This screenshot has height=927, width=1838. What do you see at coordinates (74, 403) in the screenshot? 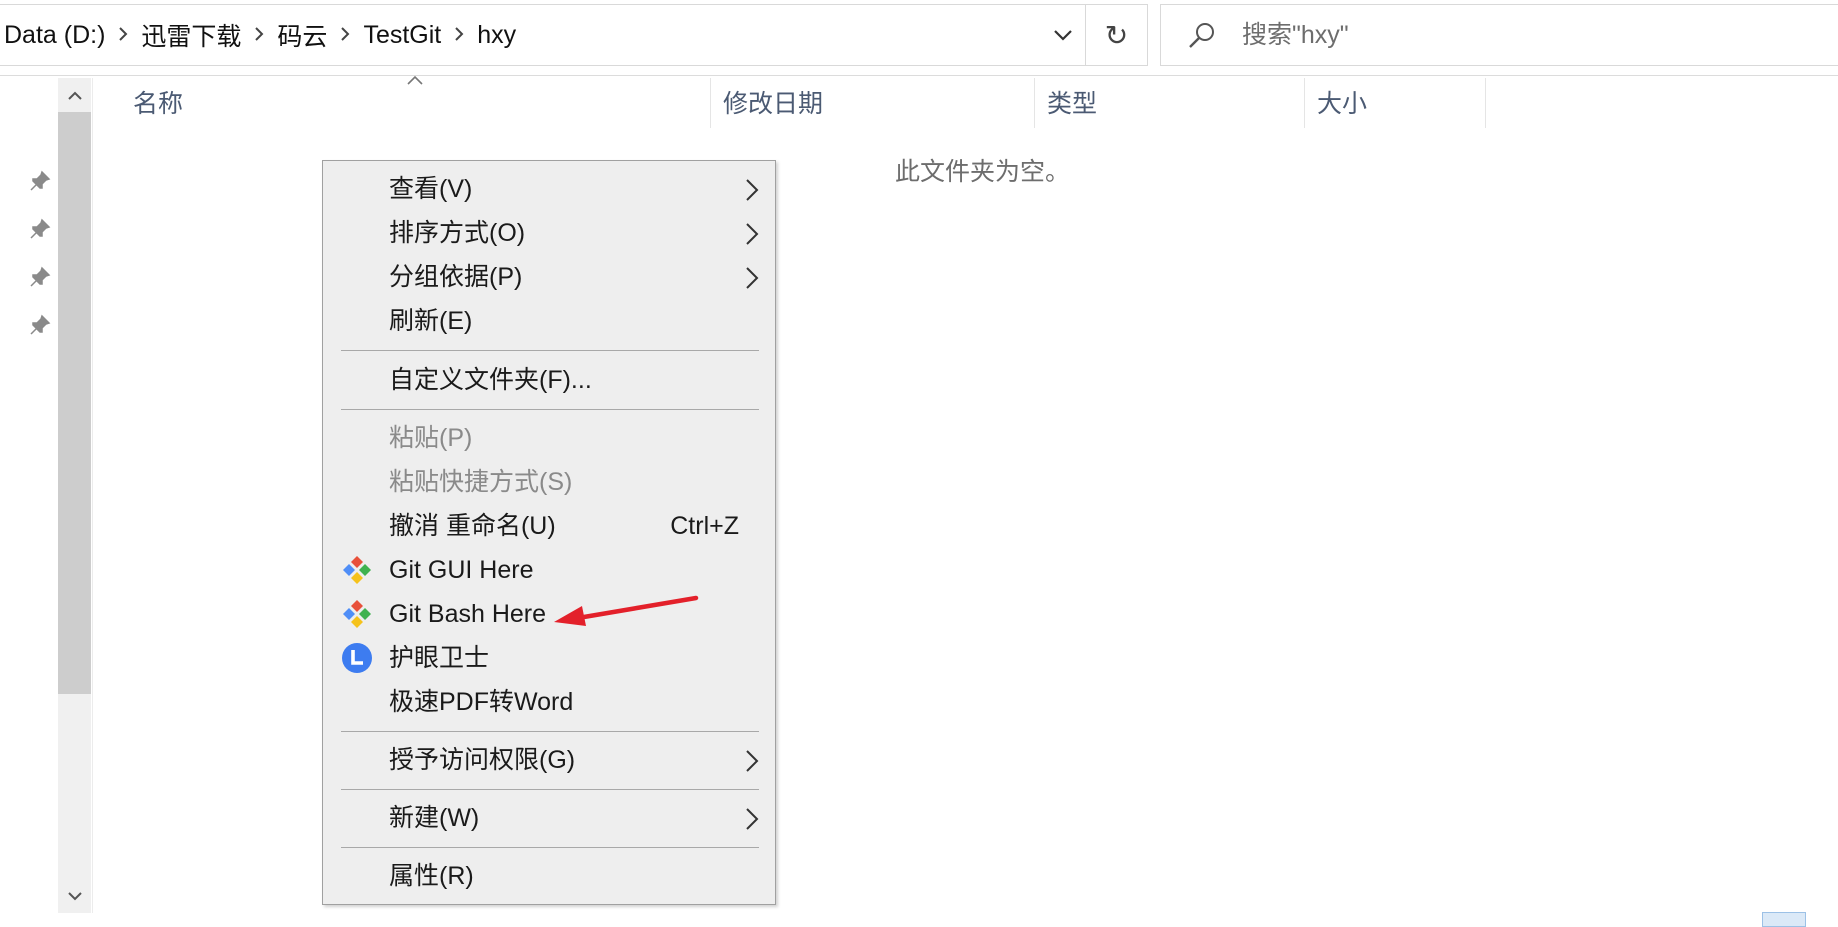
I see `scrollbar-thumb` at bounding box center [74, 403].